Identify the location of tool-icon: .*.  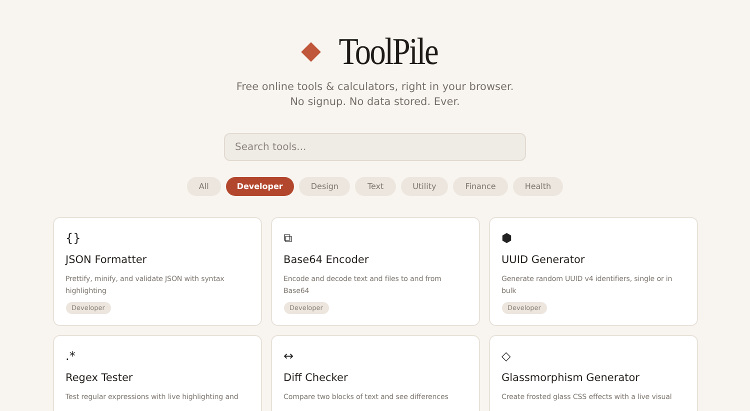
(71, 356).